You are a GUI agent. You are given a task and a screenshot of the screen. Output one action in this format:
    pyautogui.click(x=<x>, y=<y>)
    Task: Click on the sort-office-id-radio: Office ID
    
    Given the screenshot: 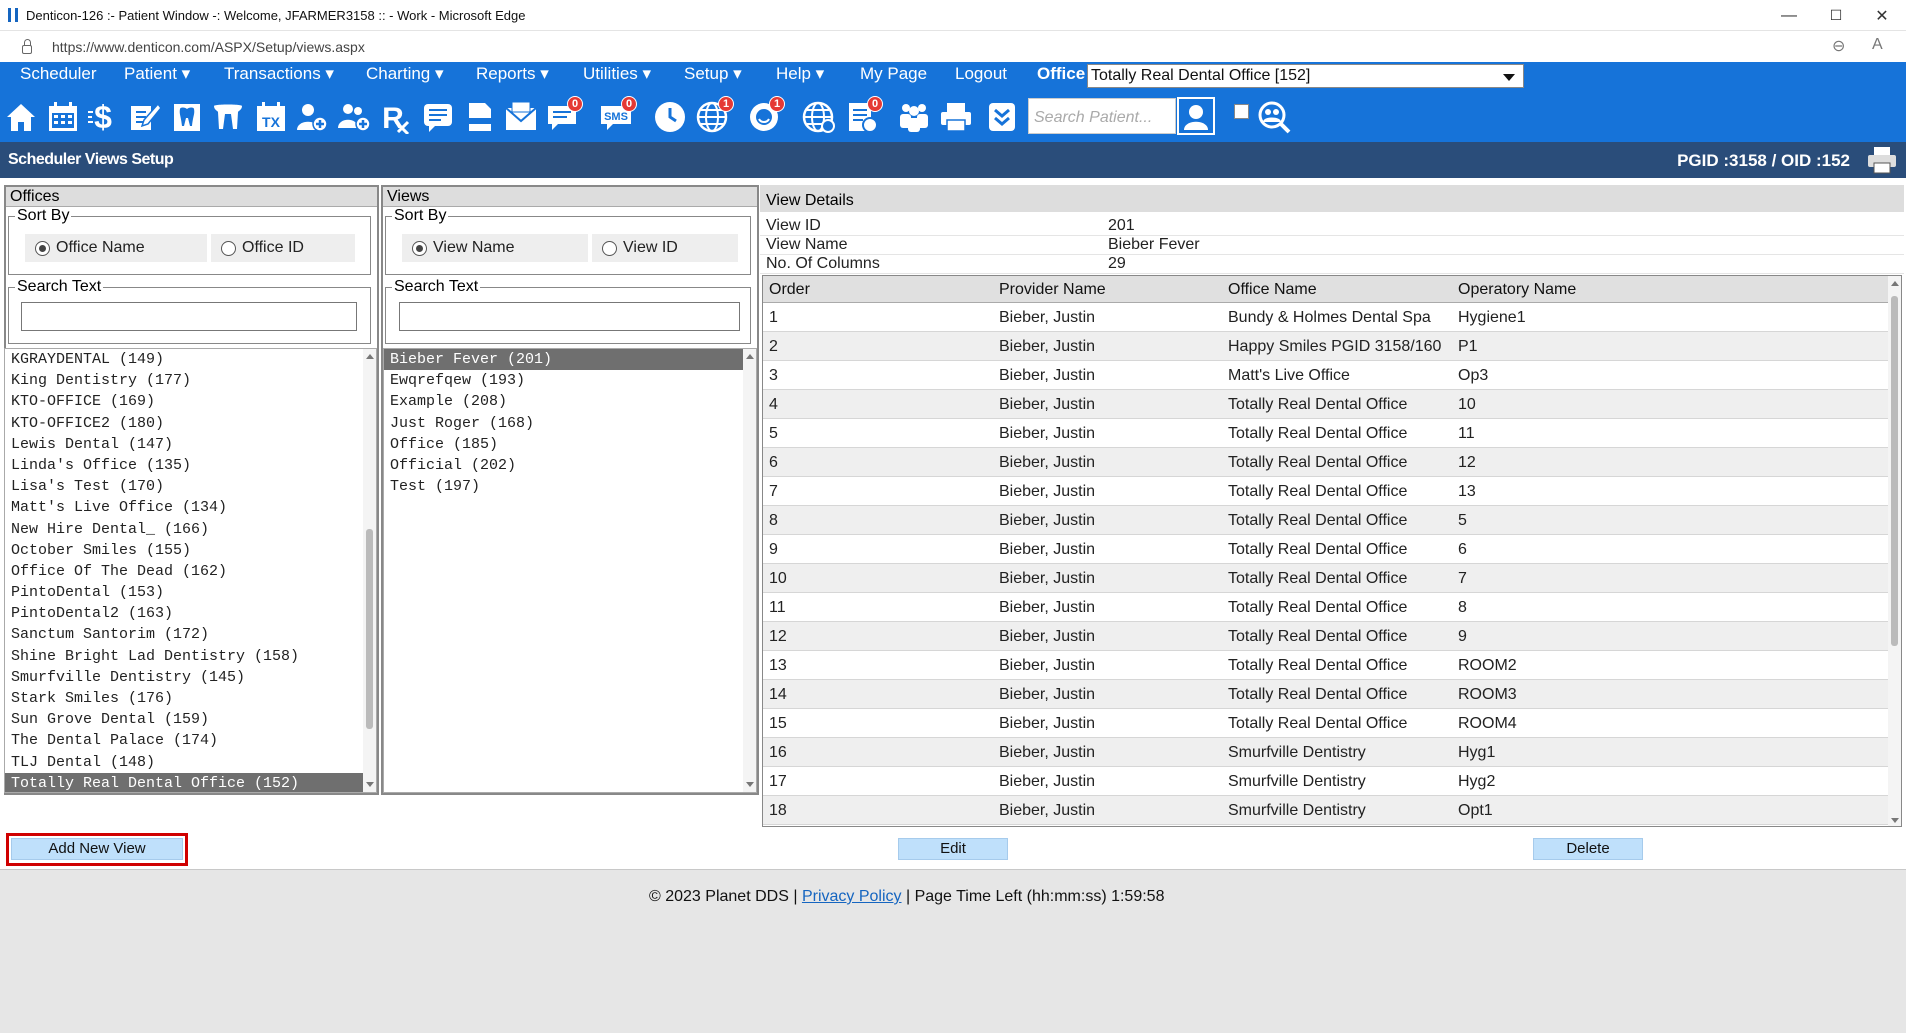 What is the action you would take?
    pyautogui.click(x=283, y=248)
    